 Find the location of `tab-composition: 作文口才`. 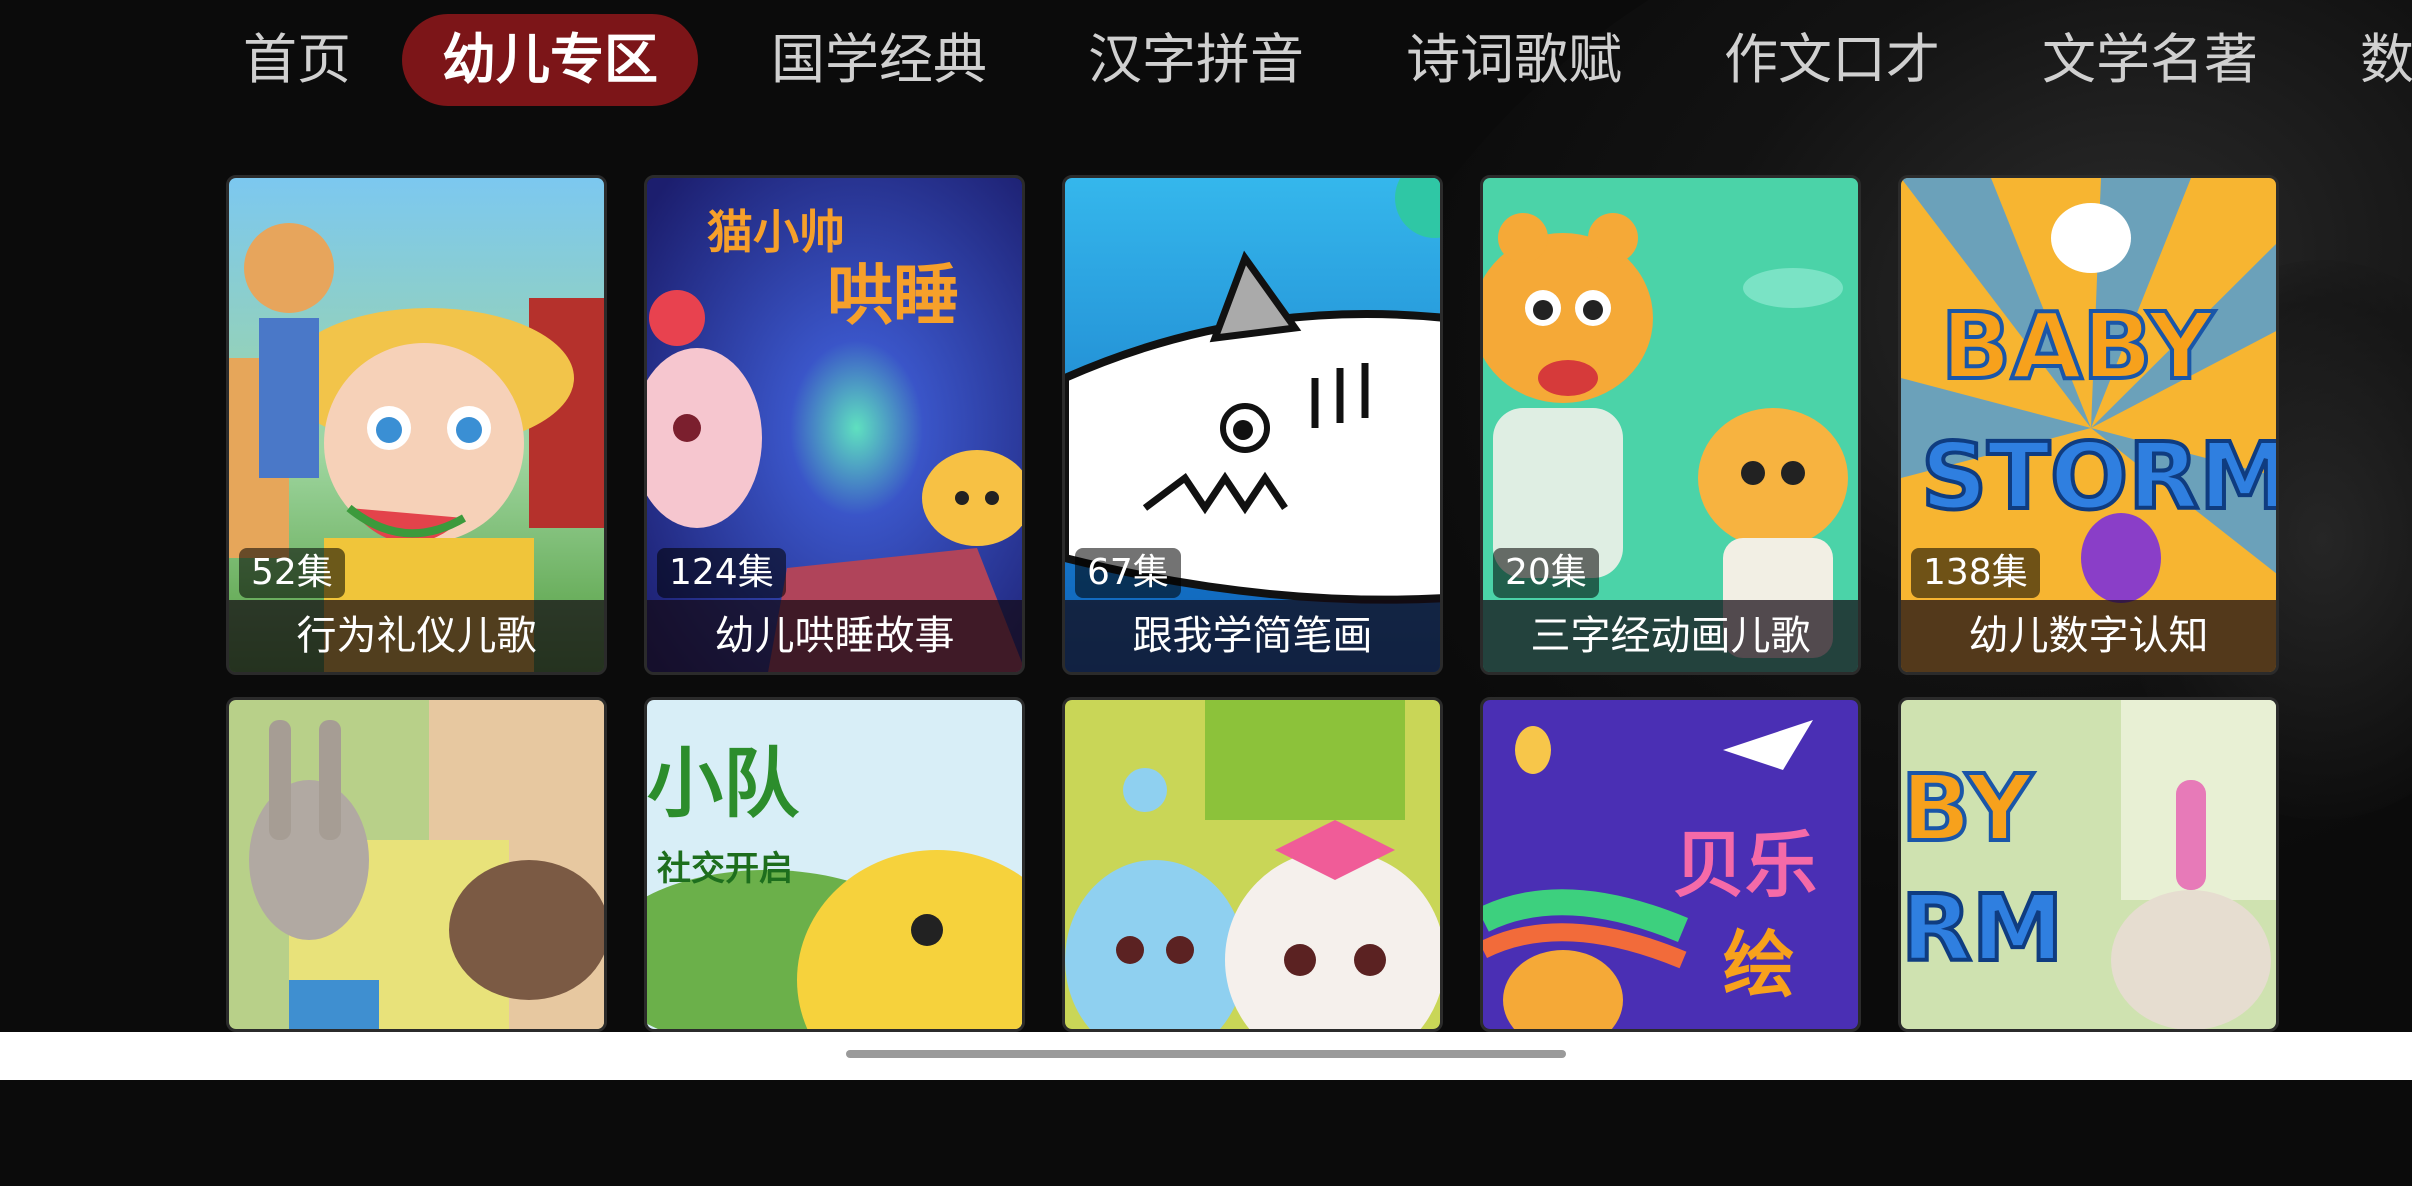

tab-composition: 作文口才 is located at coordinates (1832, 60).